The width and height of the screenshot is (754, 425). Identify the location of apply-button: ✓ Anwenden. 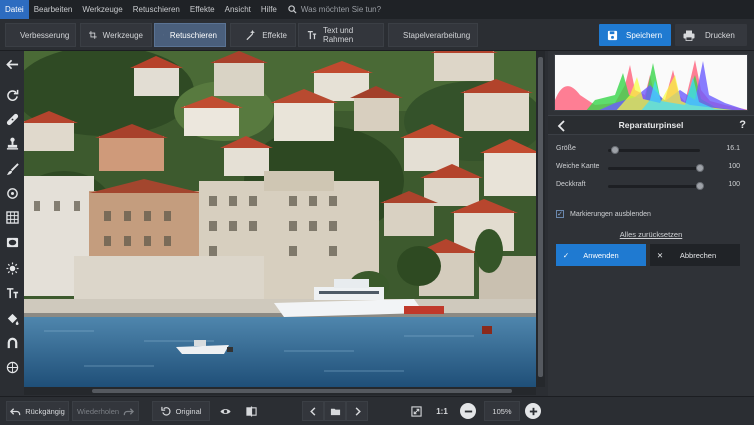
(601, 255).